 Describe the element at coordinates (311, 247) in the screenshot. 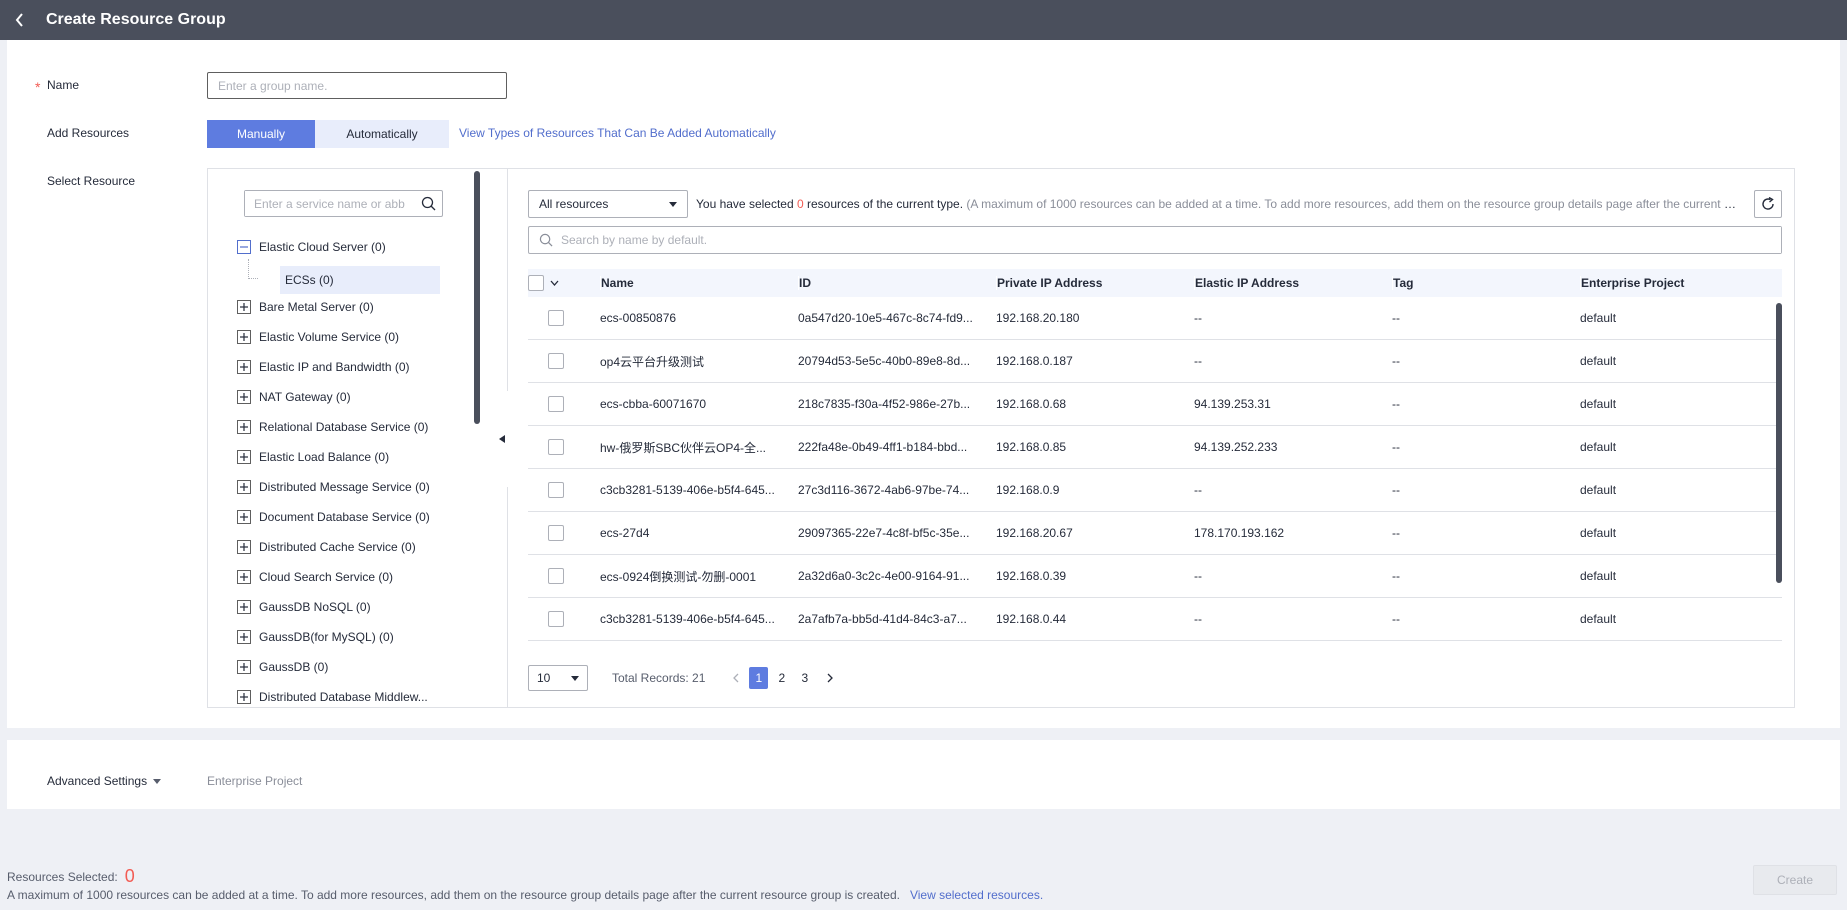

I see `tree-item-elastic-cloud-server: Elastic Cloud Server (0)` at that location.